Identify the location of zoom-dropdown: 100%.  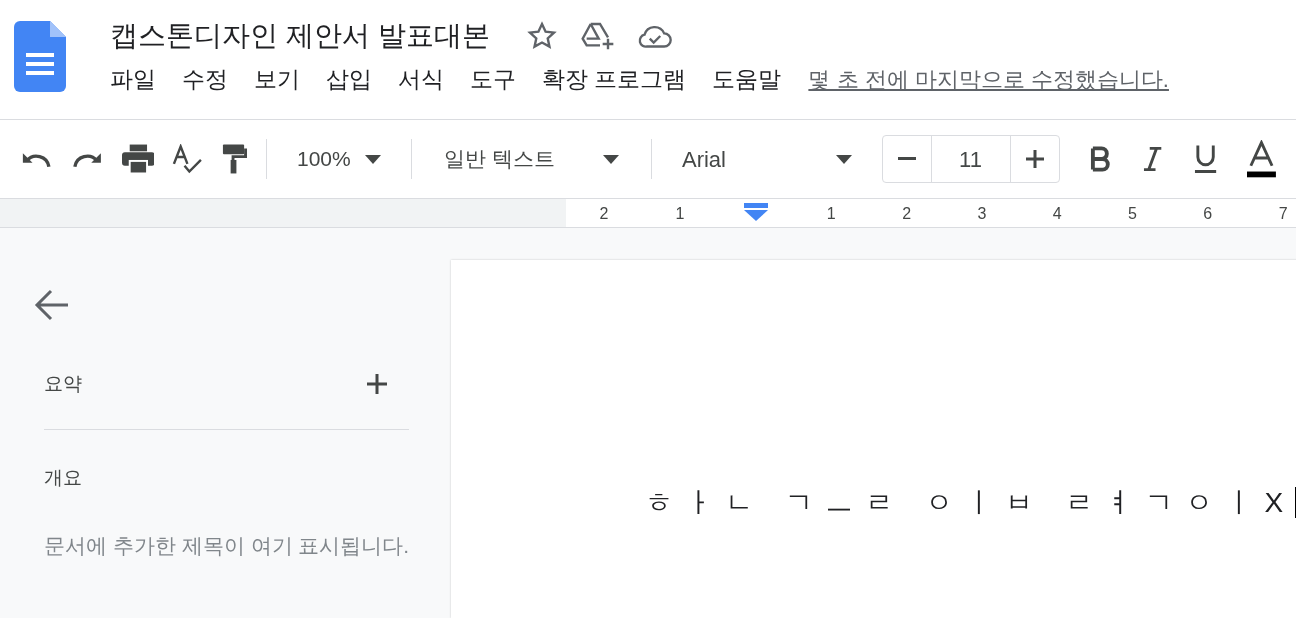
(339, 159).